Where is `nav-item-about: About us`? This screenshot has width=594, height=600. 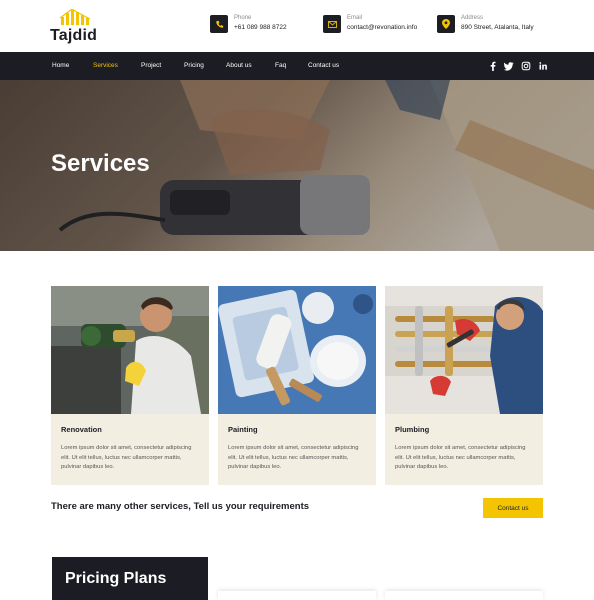 nav-item-about: About us is located at coordinates (239, 65).